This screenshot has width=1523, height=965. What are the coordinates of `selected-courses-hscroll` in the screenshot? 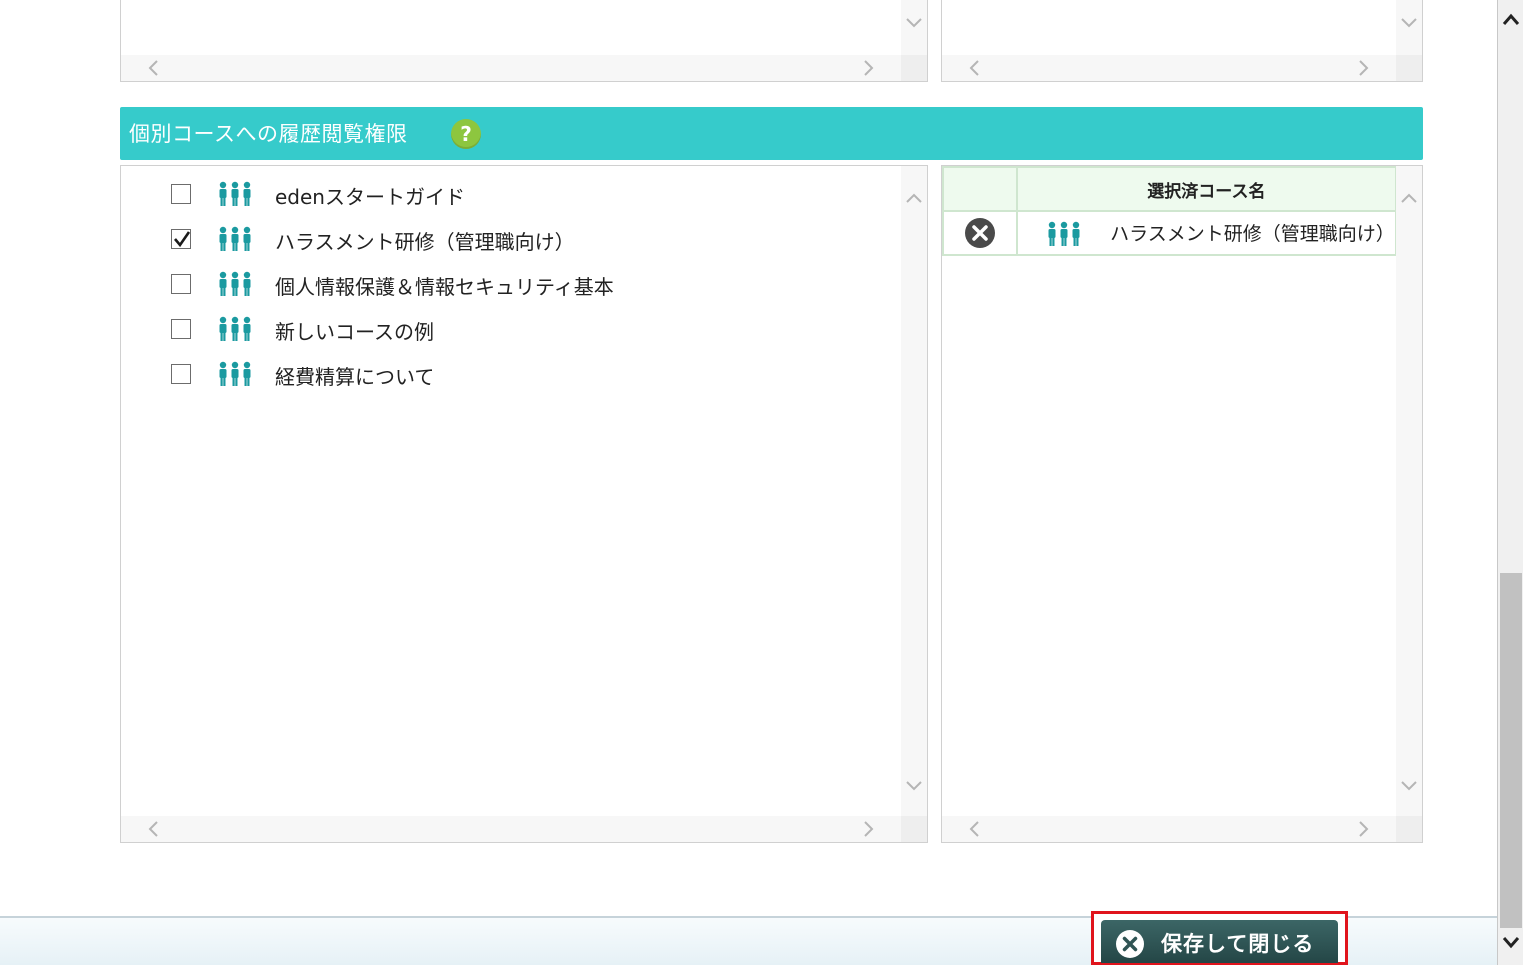 It's located at (1169, 829).